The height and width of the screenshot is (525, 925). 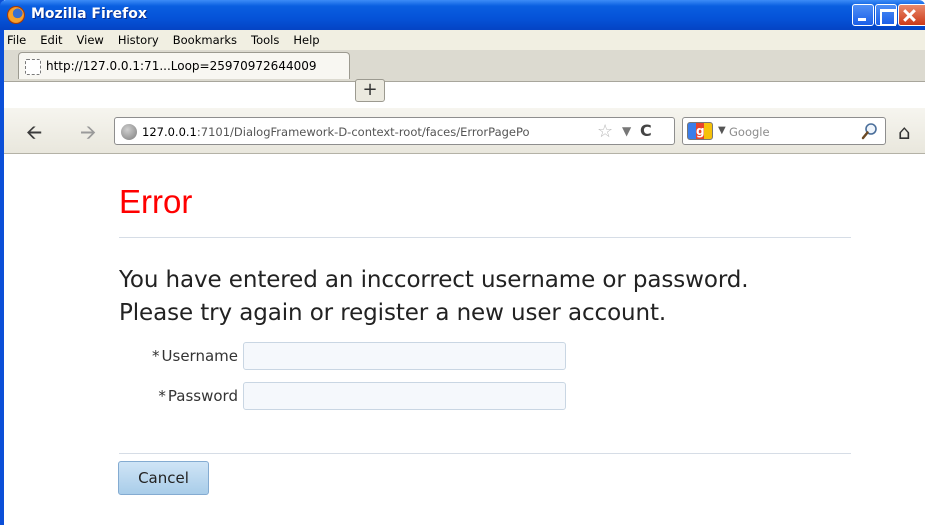 I want to click on window-title: Mozilla Firefox, so click(x=89, y=14).